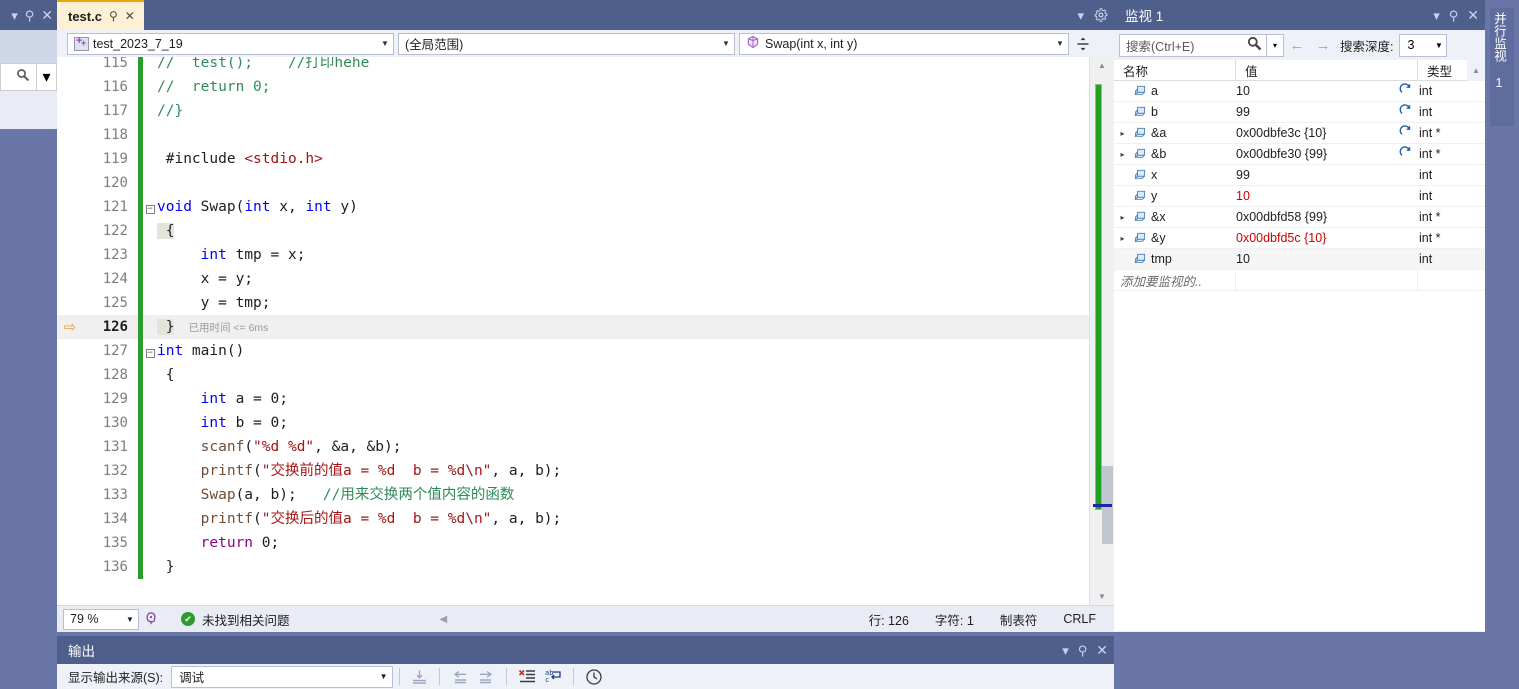 Image resolution: width=1519 pixels, height=689 pixels. Describe the element at coordinates (566, 43) in the screenshot. I see `scope-dropdown: (全局范围) ▼` at that location.